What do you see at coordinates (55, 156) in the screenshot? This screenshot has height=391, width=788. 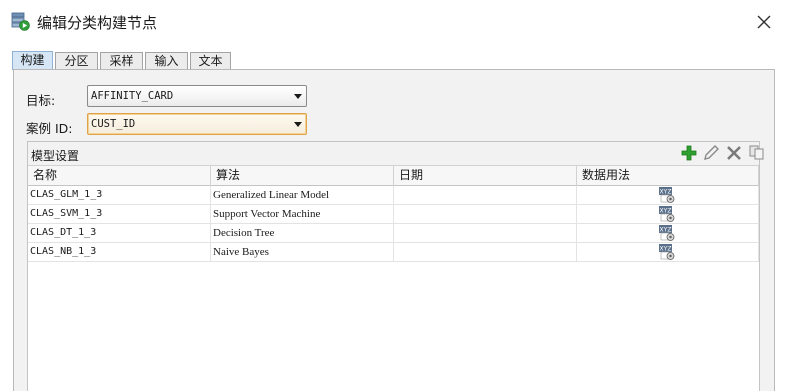 I see `model-settings-title: 模型设置` at bounding box center [55, 156].